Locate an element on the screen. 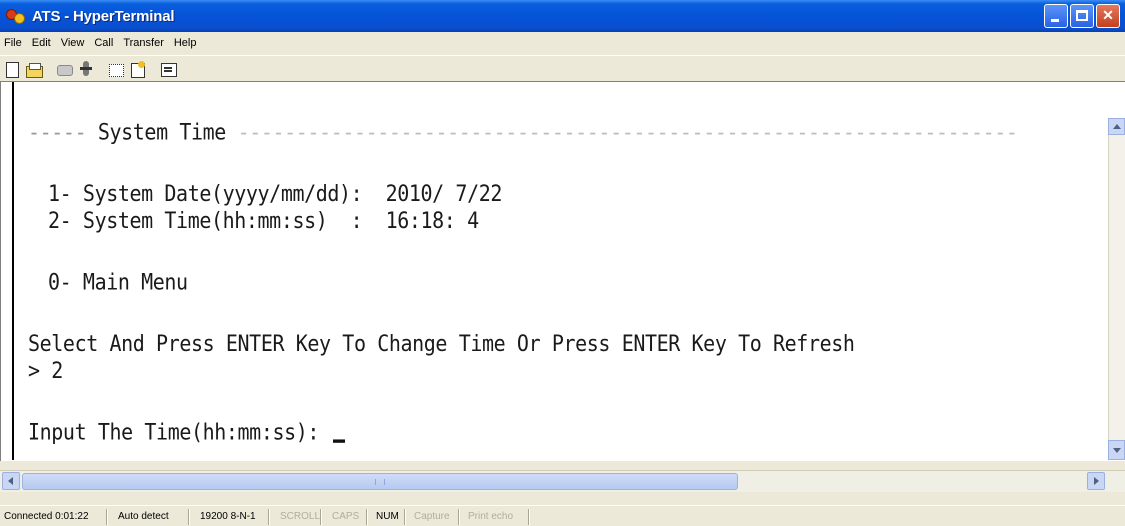  close-icon: ✕ is located at coordinates (1108, 15).